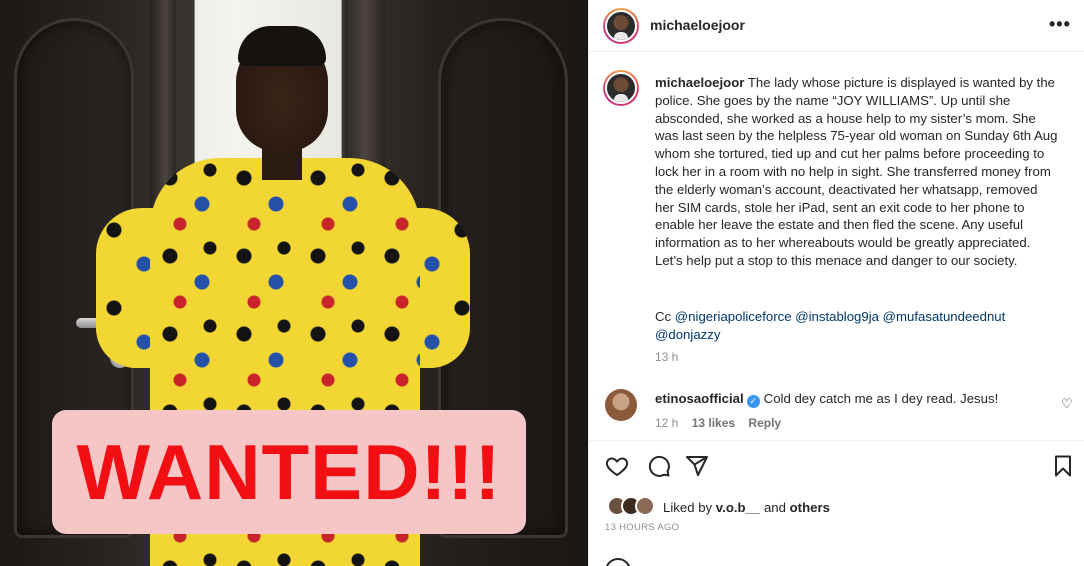  What do you see at coordinates (633, 507) in the screenshot?
I see `liker-avatars` at bounding box center [633, 507].